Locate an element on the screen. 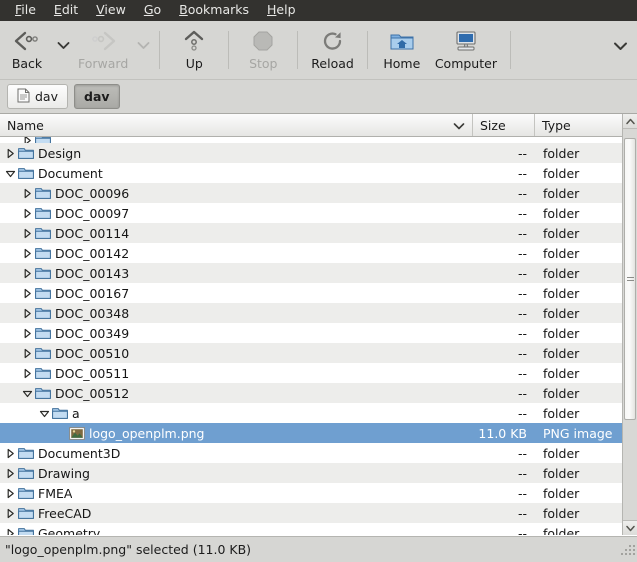  table-row: Document -- folder is located at coordinates (311, 173).